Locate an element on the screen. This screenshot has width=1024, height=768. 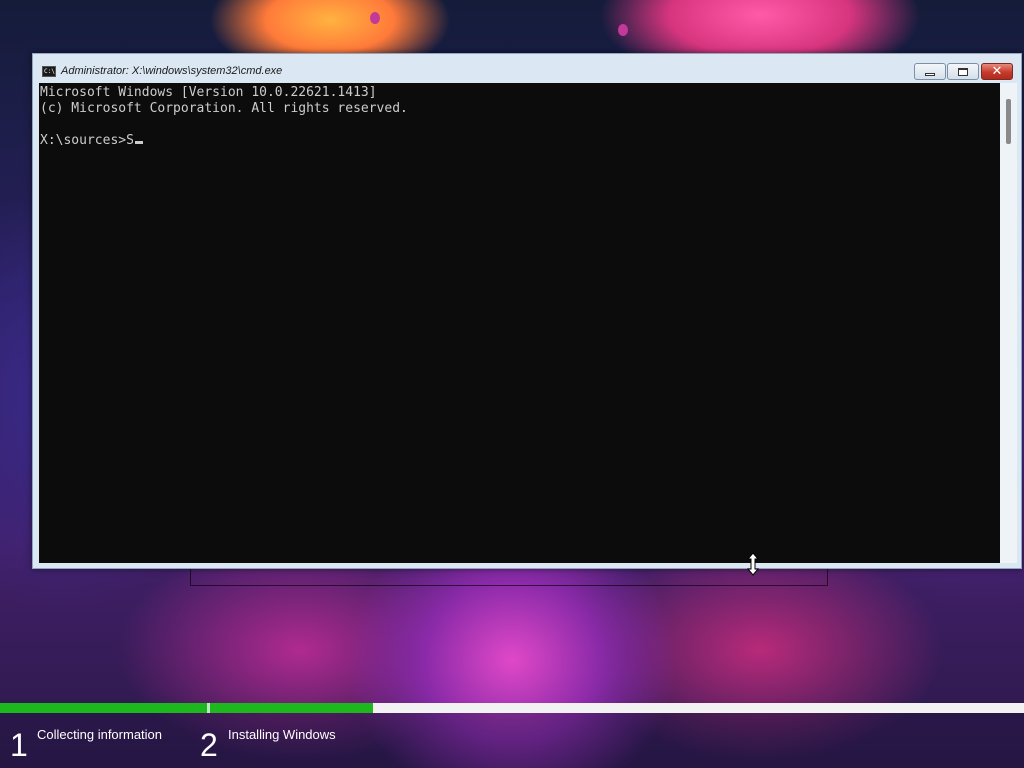
console-prompt-line: X:\sources>S is located at coordinates (91, 141).